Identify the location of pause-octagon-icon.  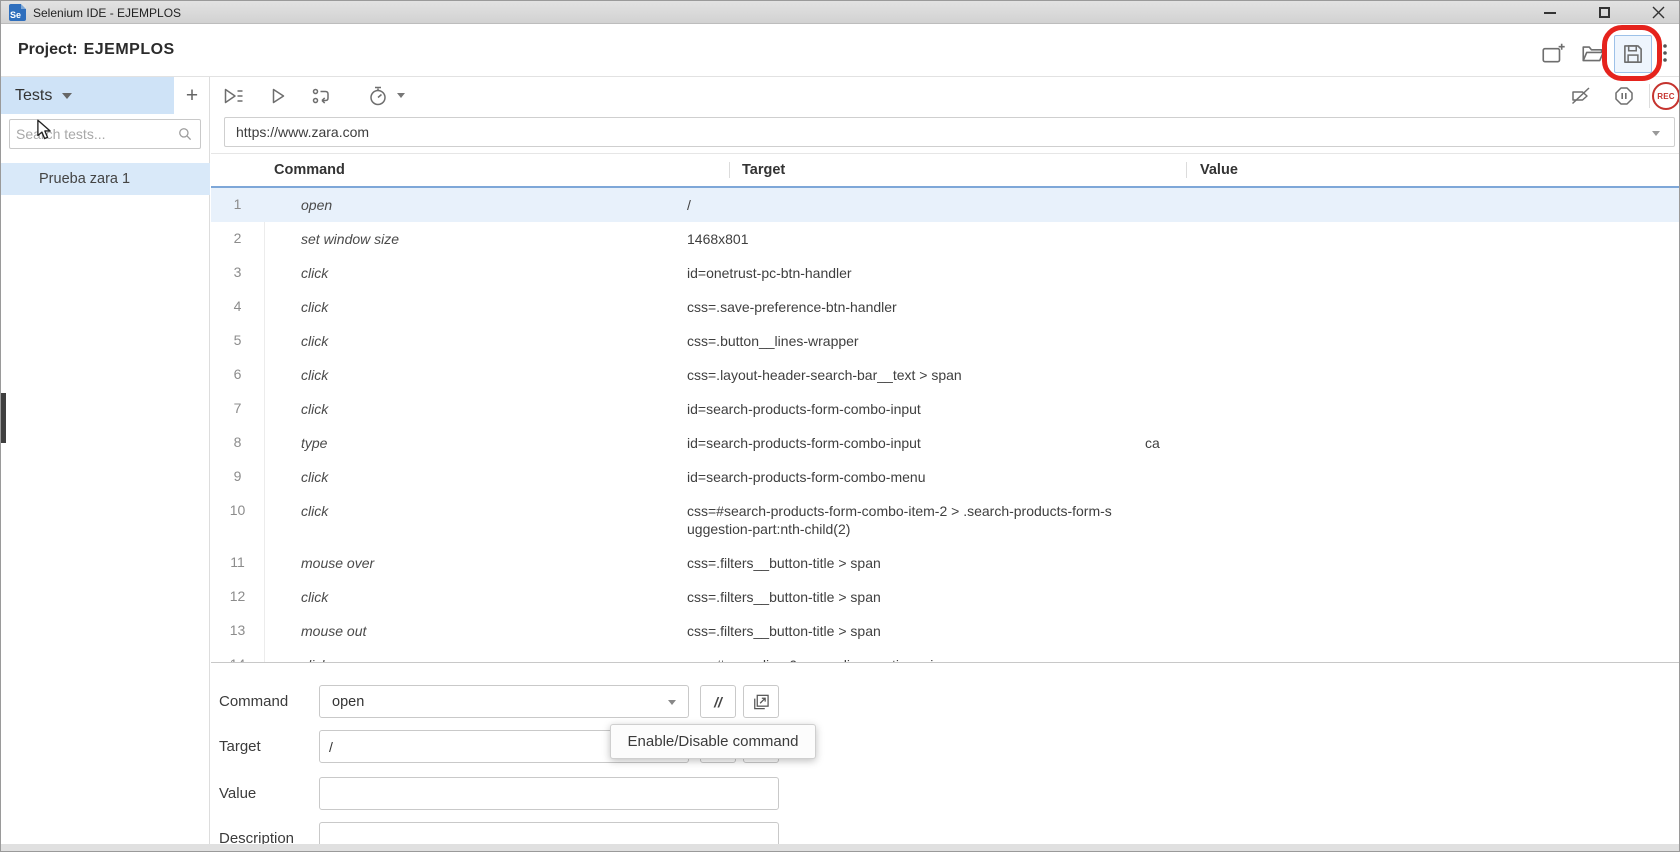
(1624, 96).